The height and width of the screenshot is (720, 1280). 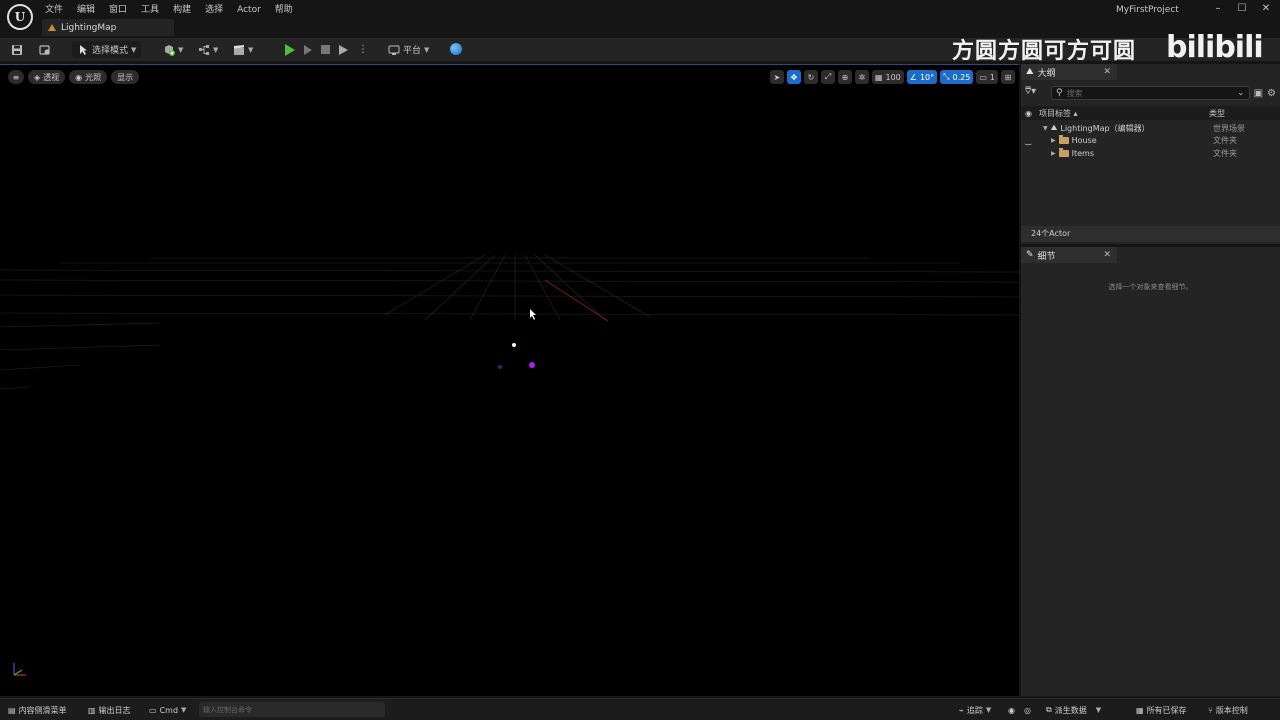 I want to click on skip-button, so click(x=308, y=49).